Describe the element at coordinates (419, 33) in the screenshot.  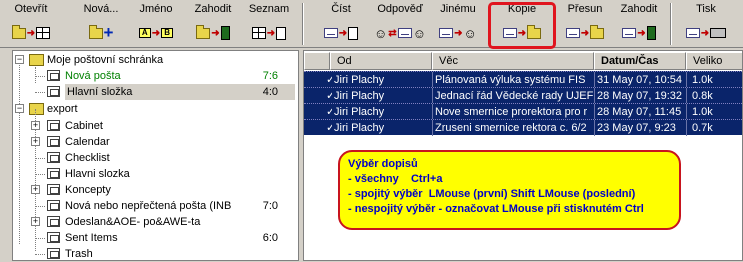
I see `person-icon: ☺` at that location.